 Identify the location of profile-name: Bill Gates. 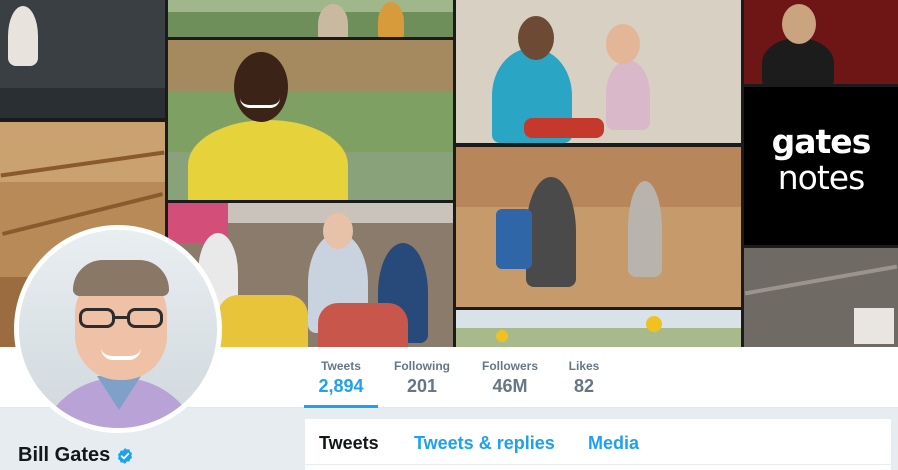
(64, 455).